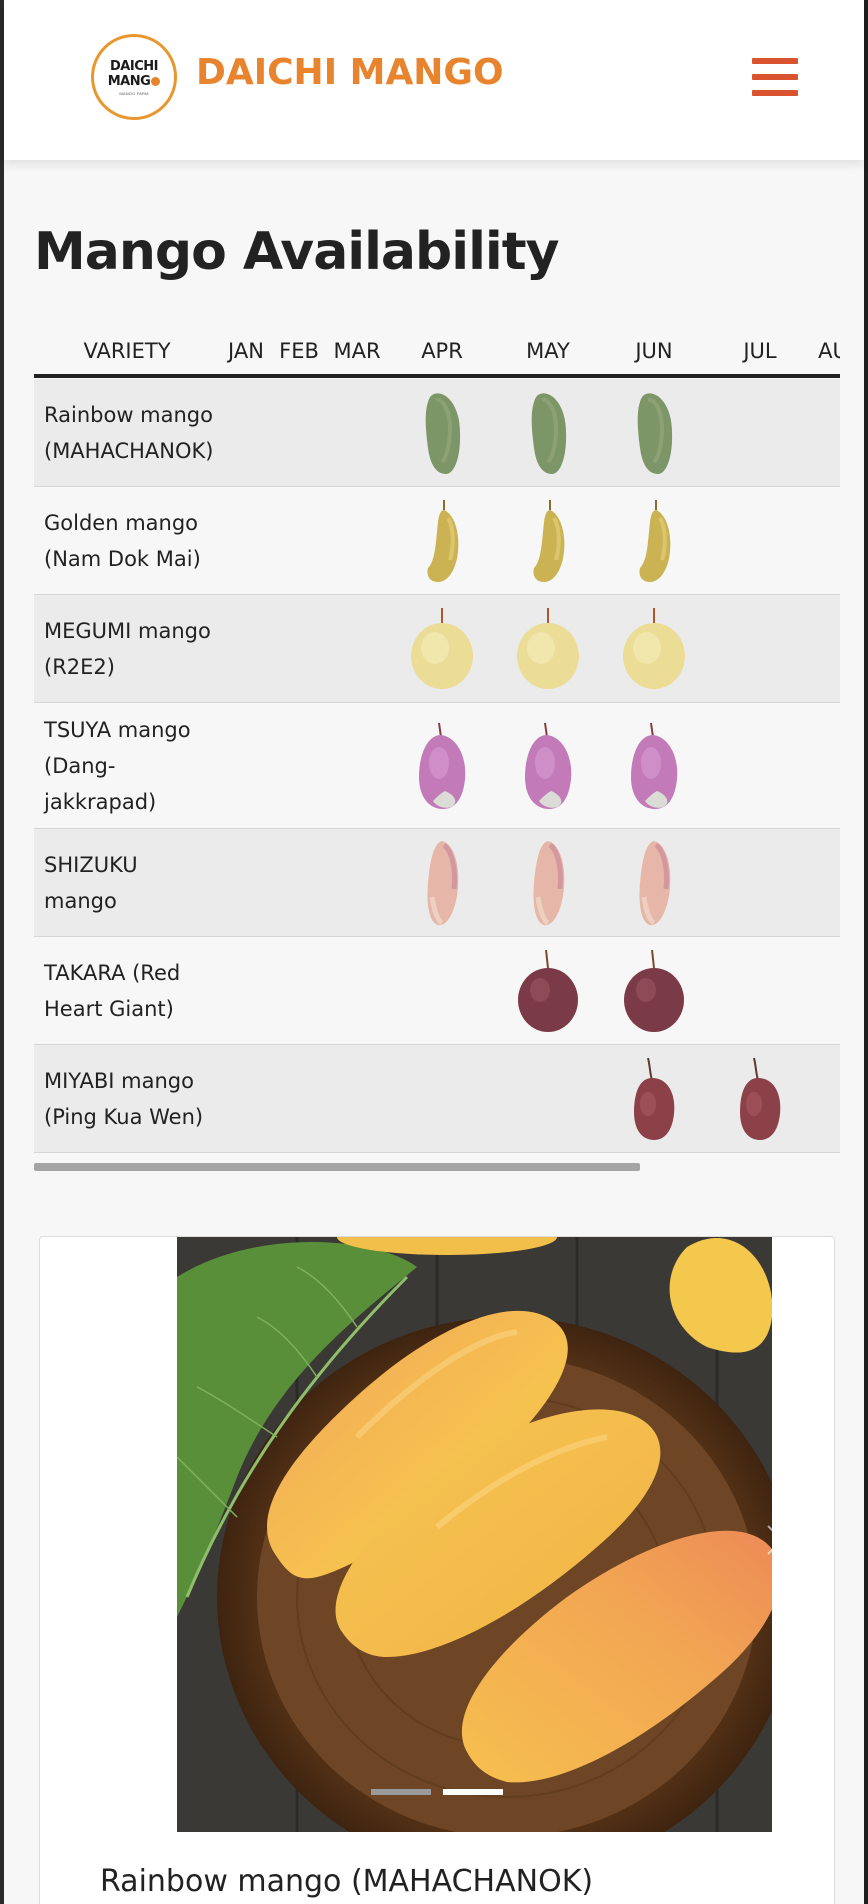 This screenshot has width=868, height=1904. What do you see at coordinates (654, 351) in the screenshot?
I see `column-header-jun: JUN` at bounding box center [654, 351].